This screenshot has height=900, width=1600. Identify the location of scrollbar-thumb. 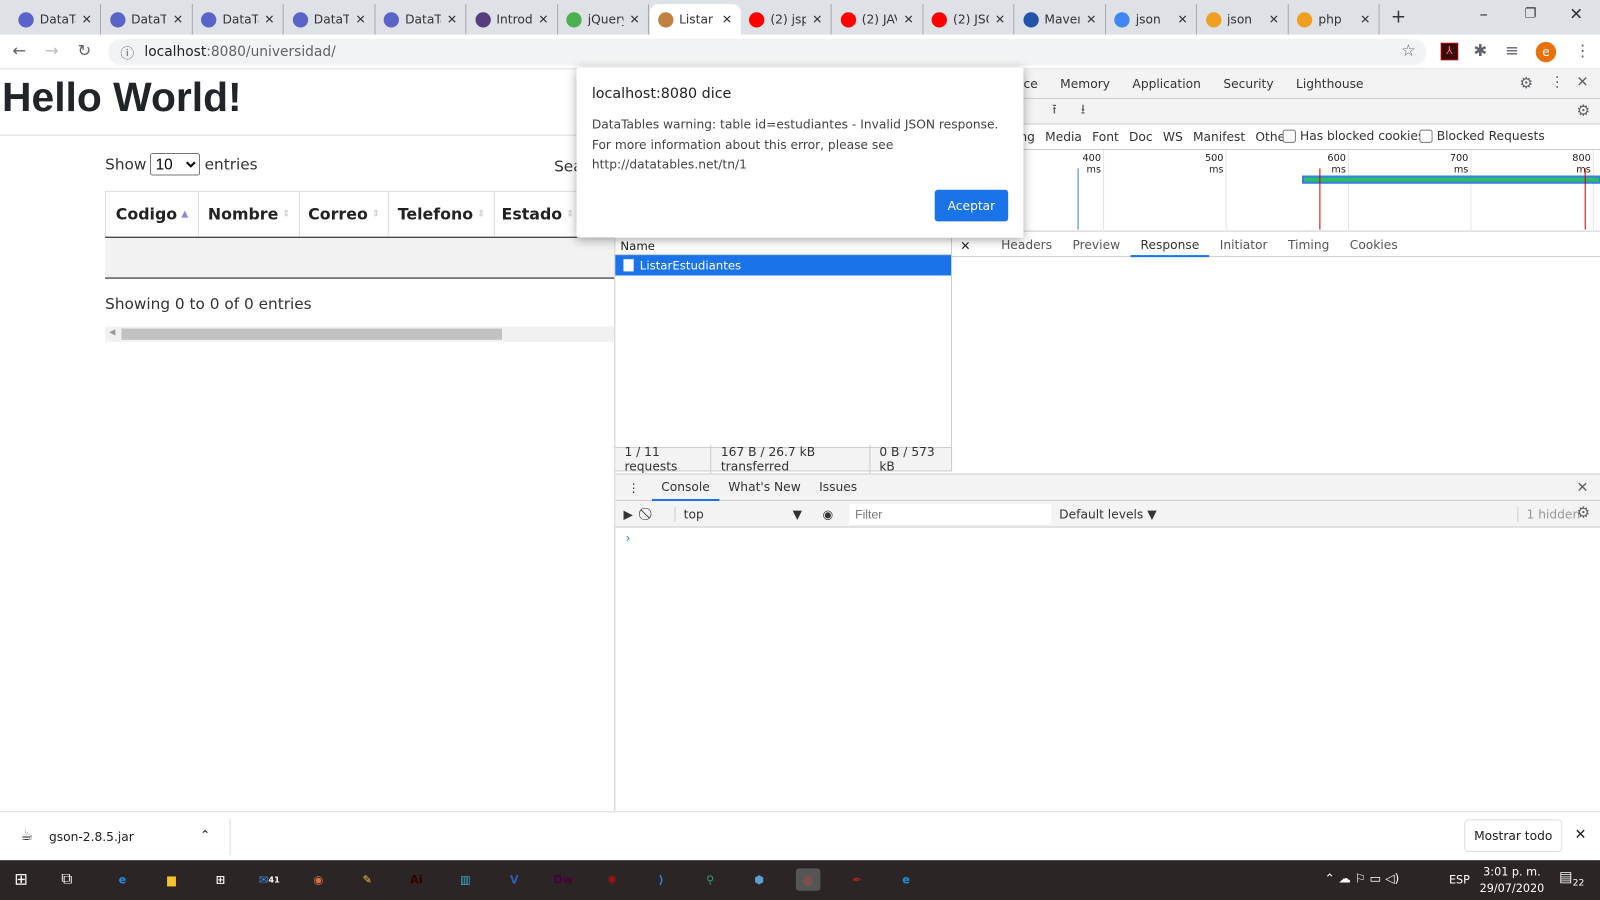
(312, 334).